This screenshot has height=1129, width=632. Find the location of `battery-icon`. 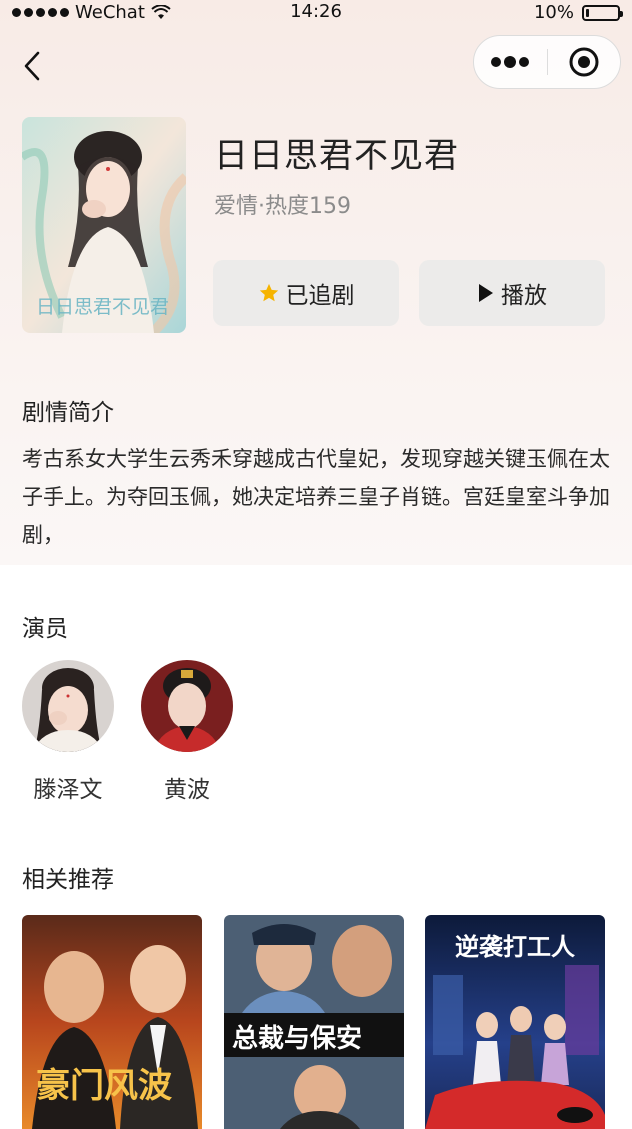

battery-icon is located at coordinates (602, 12).